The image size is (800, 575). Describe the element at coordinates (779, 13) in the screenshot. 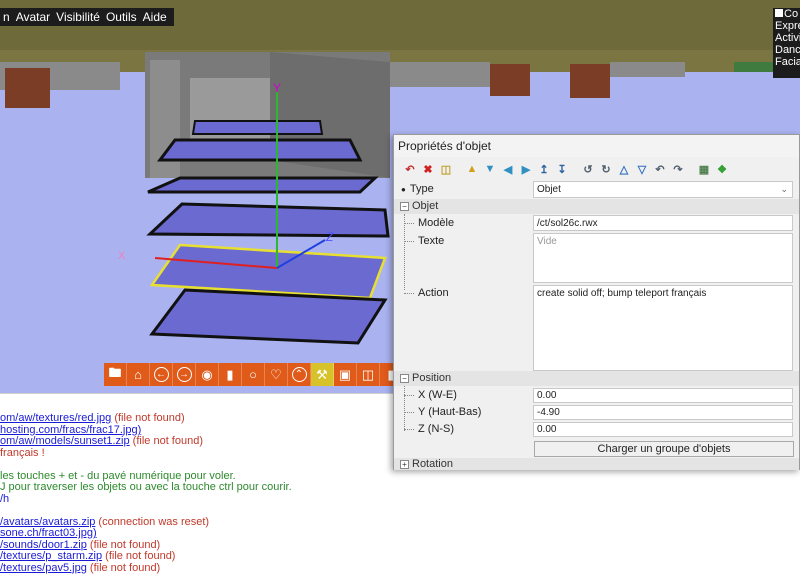

I see `checkbox-icon` at that location.